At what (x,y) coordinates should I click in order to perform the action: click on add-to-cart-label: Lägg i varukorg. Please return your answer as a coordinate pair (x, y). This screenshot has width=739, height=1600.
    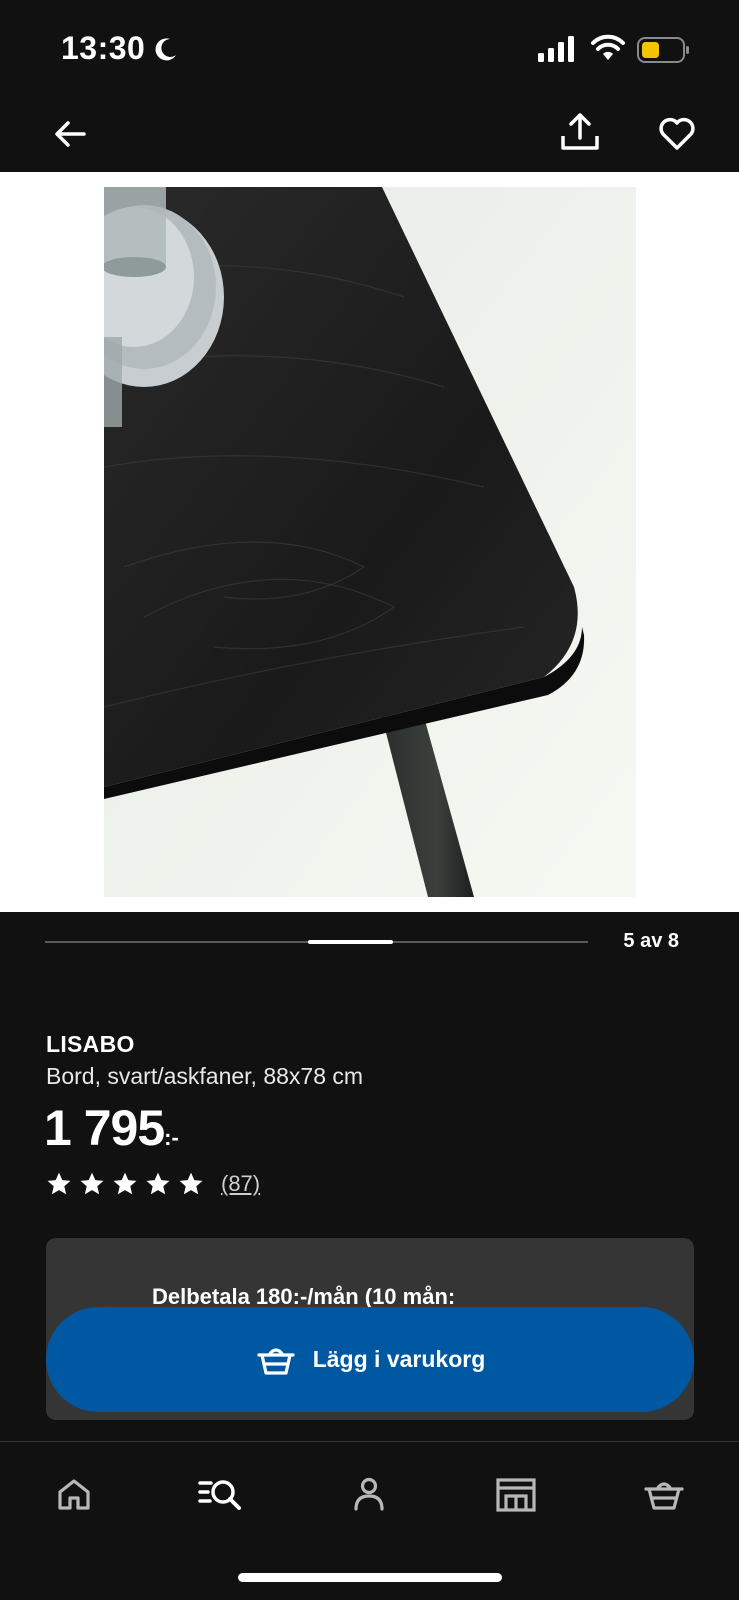
    Looking at the image, I should click on (399, 1359).